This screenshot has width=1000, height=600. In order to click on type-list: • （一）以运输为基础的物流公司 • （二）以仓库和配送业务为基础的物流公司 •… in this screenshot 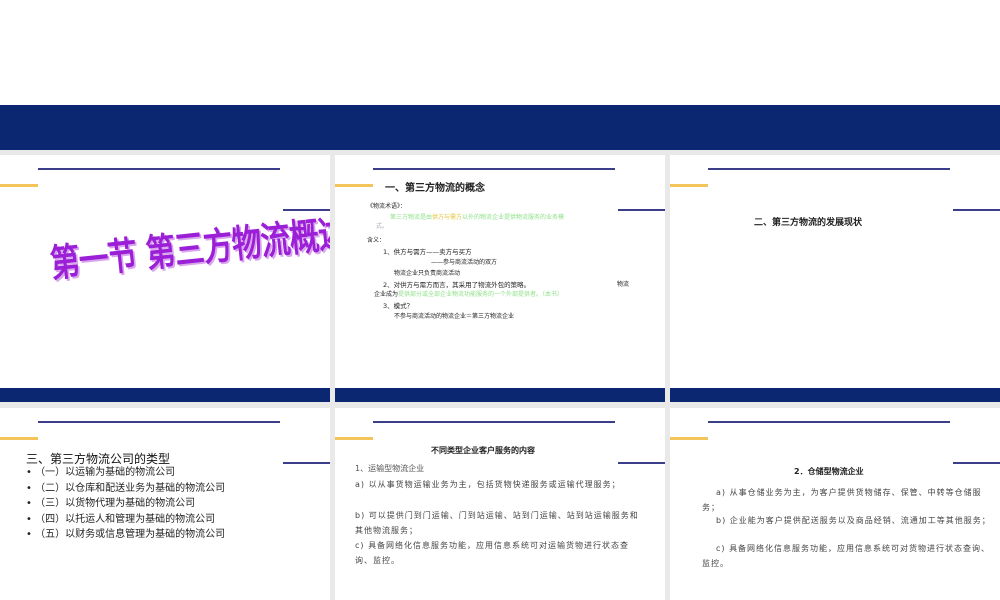, I will do `click(125, 504)`.